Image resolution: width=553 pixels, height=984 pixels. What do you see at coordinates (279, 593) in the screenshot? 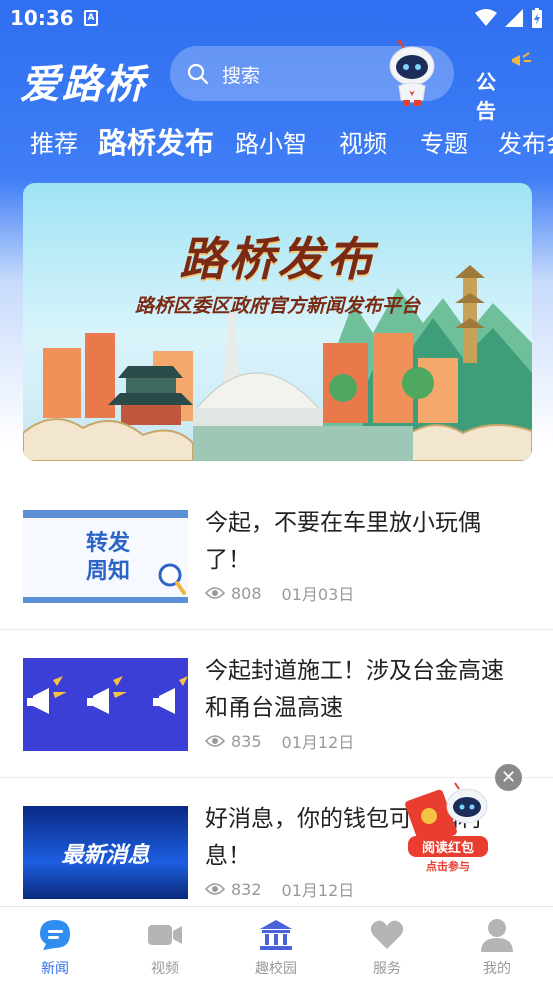
I see `news-meta: 808 01月03日` at bounding box center [279, 593].